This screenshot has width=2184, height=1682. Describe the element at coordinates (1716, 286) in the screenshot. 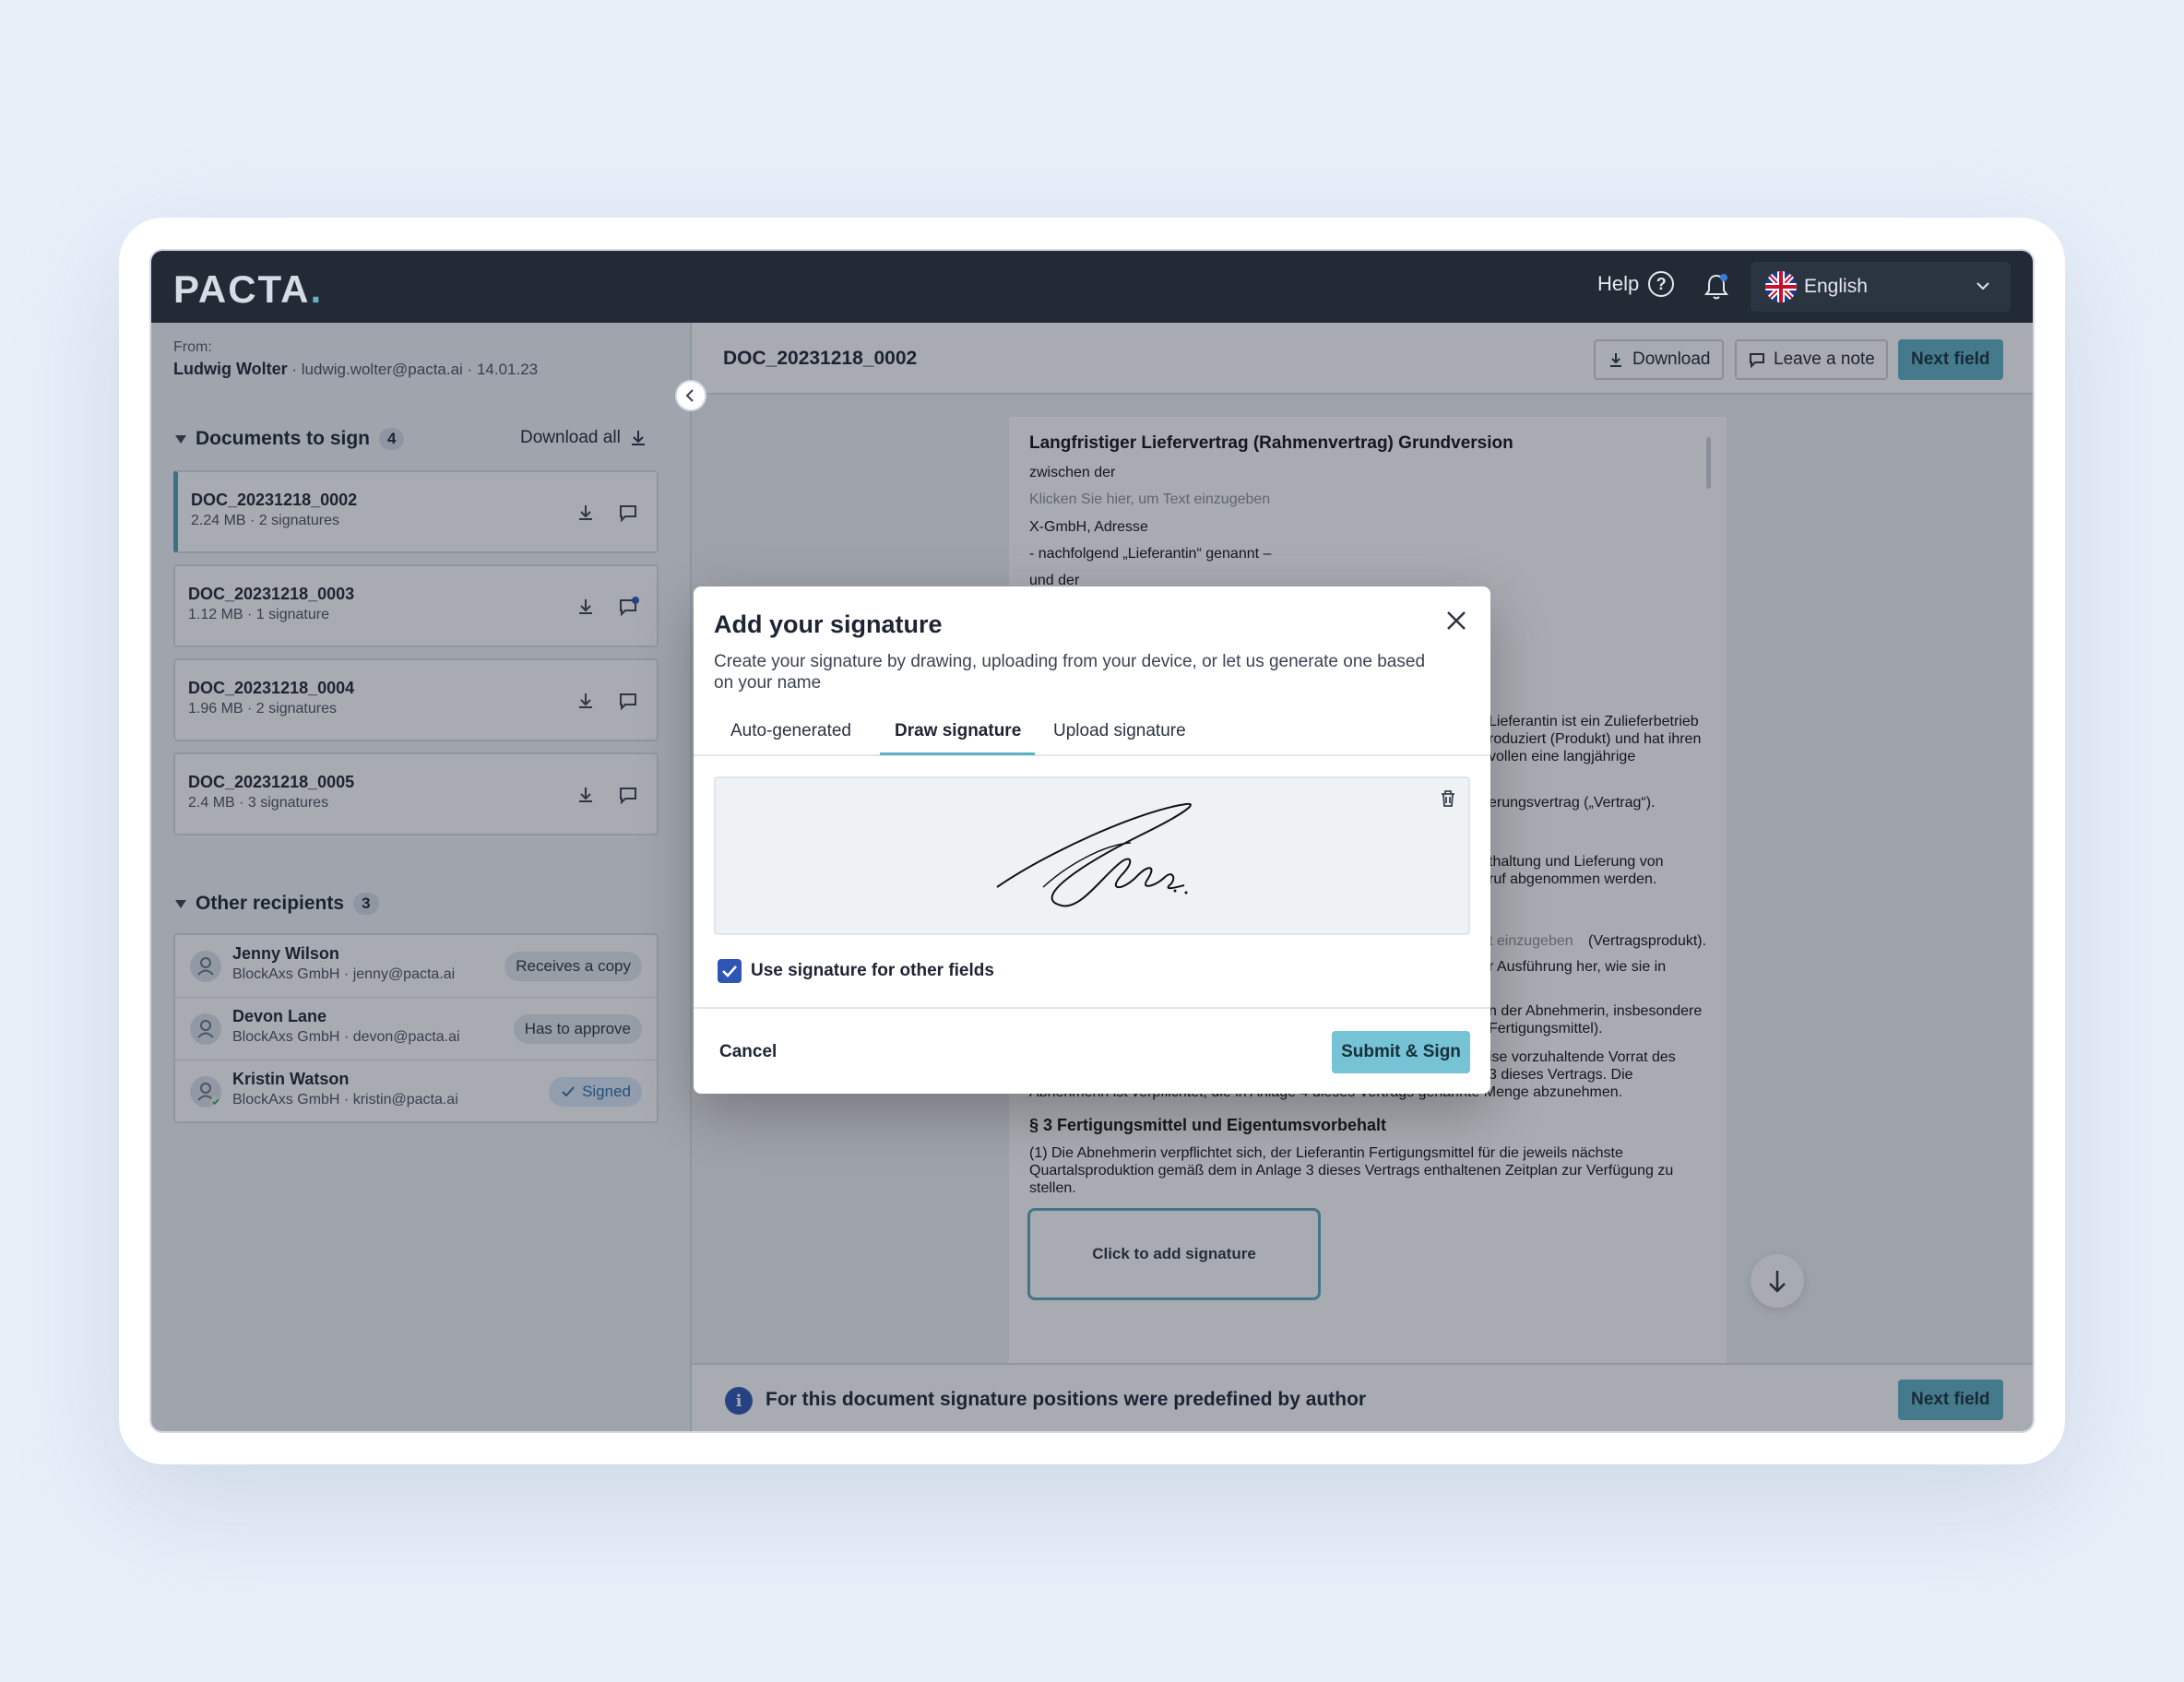

I see `notification-bell-icon` at that location.